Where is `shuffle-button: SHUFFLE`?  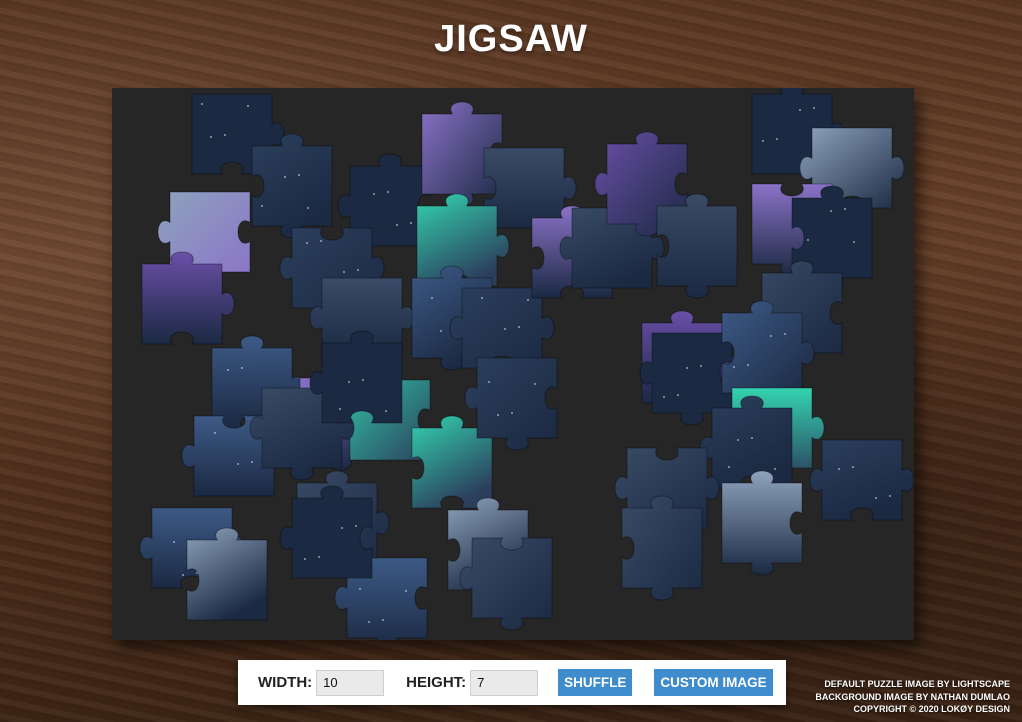 shuffle-button: SHUFFLE is located at coordinates (595, 682).